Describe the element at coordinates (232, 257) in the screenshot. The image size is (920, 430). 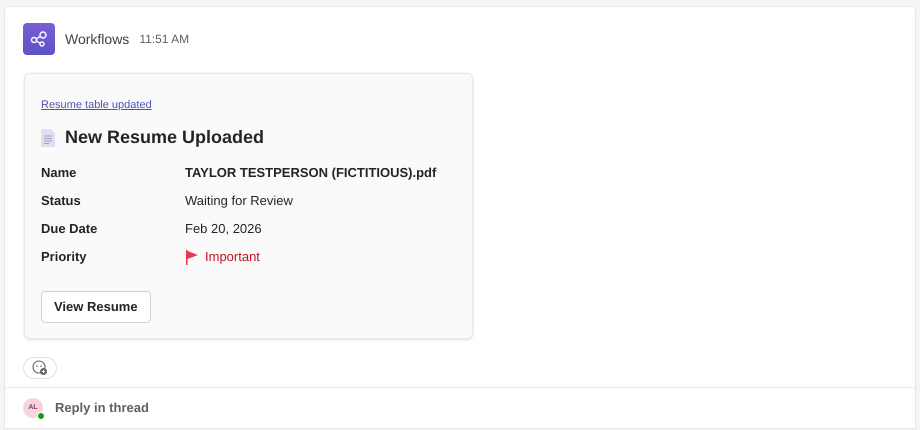
I see `fact-value: Important` at that location.